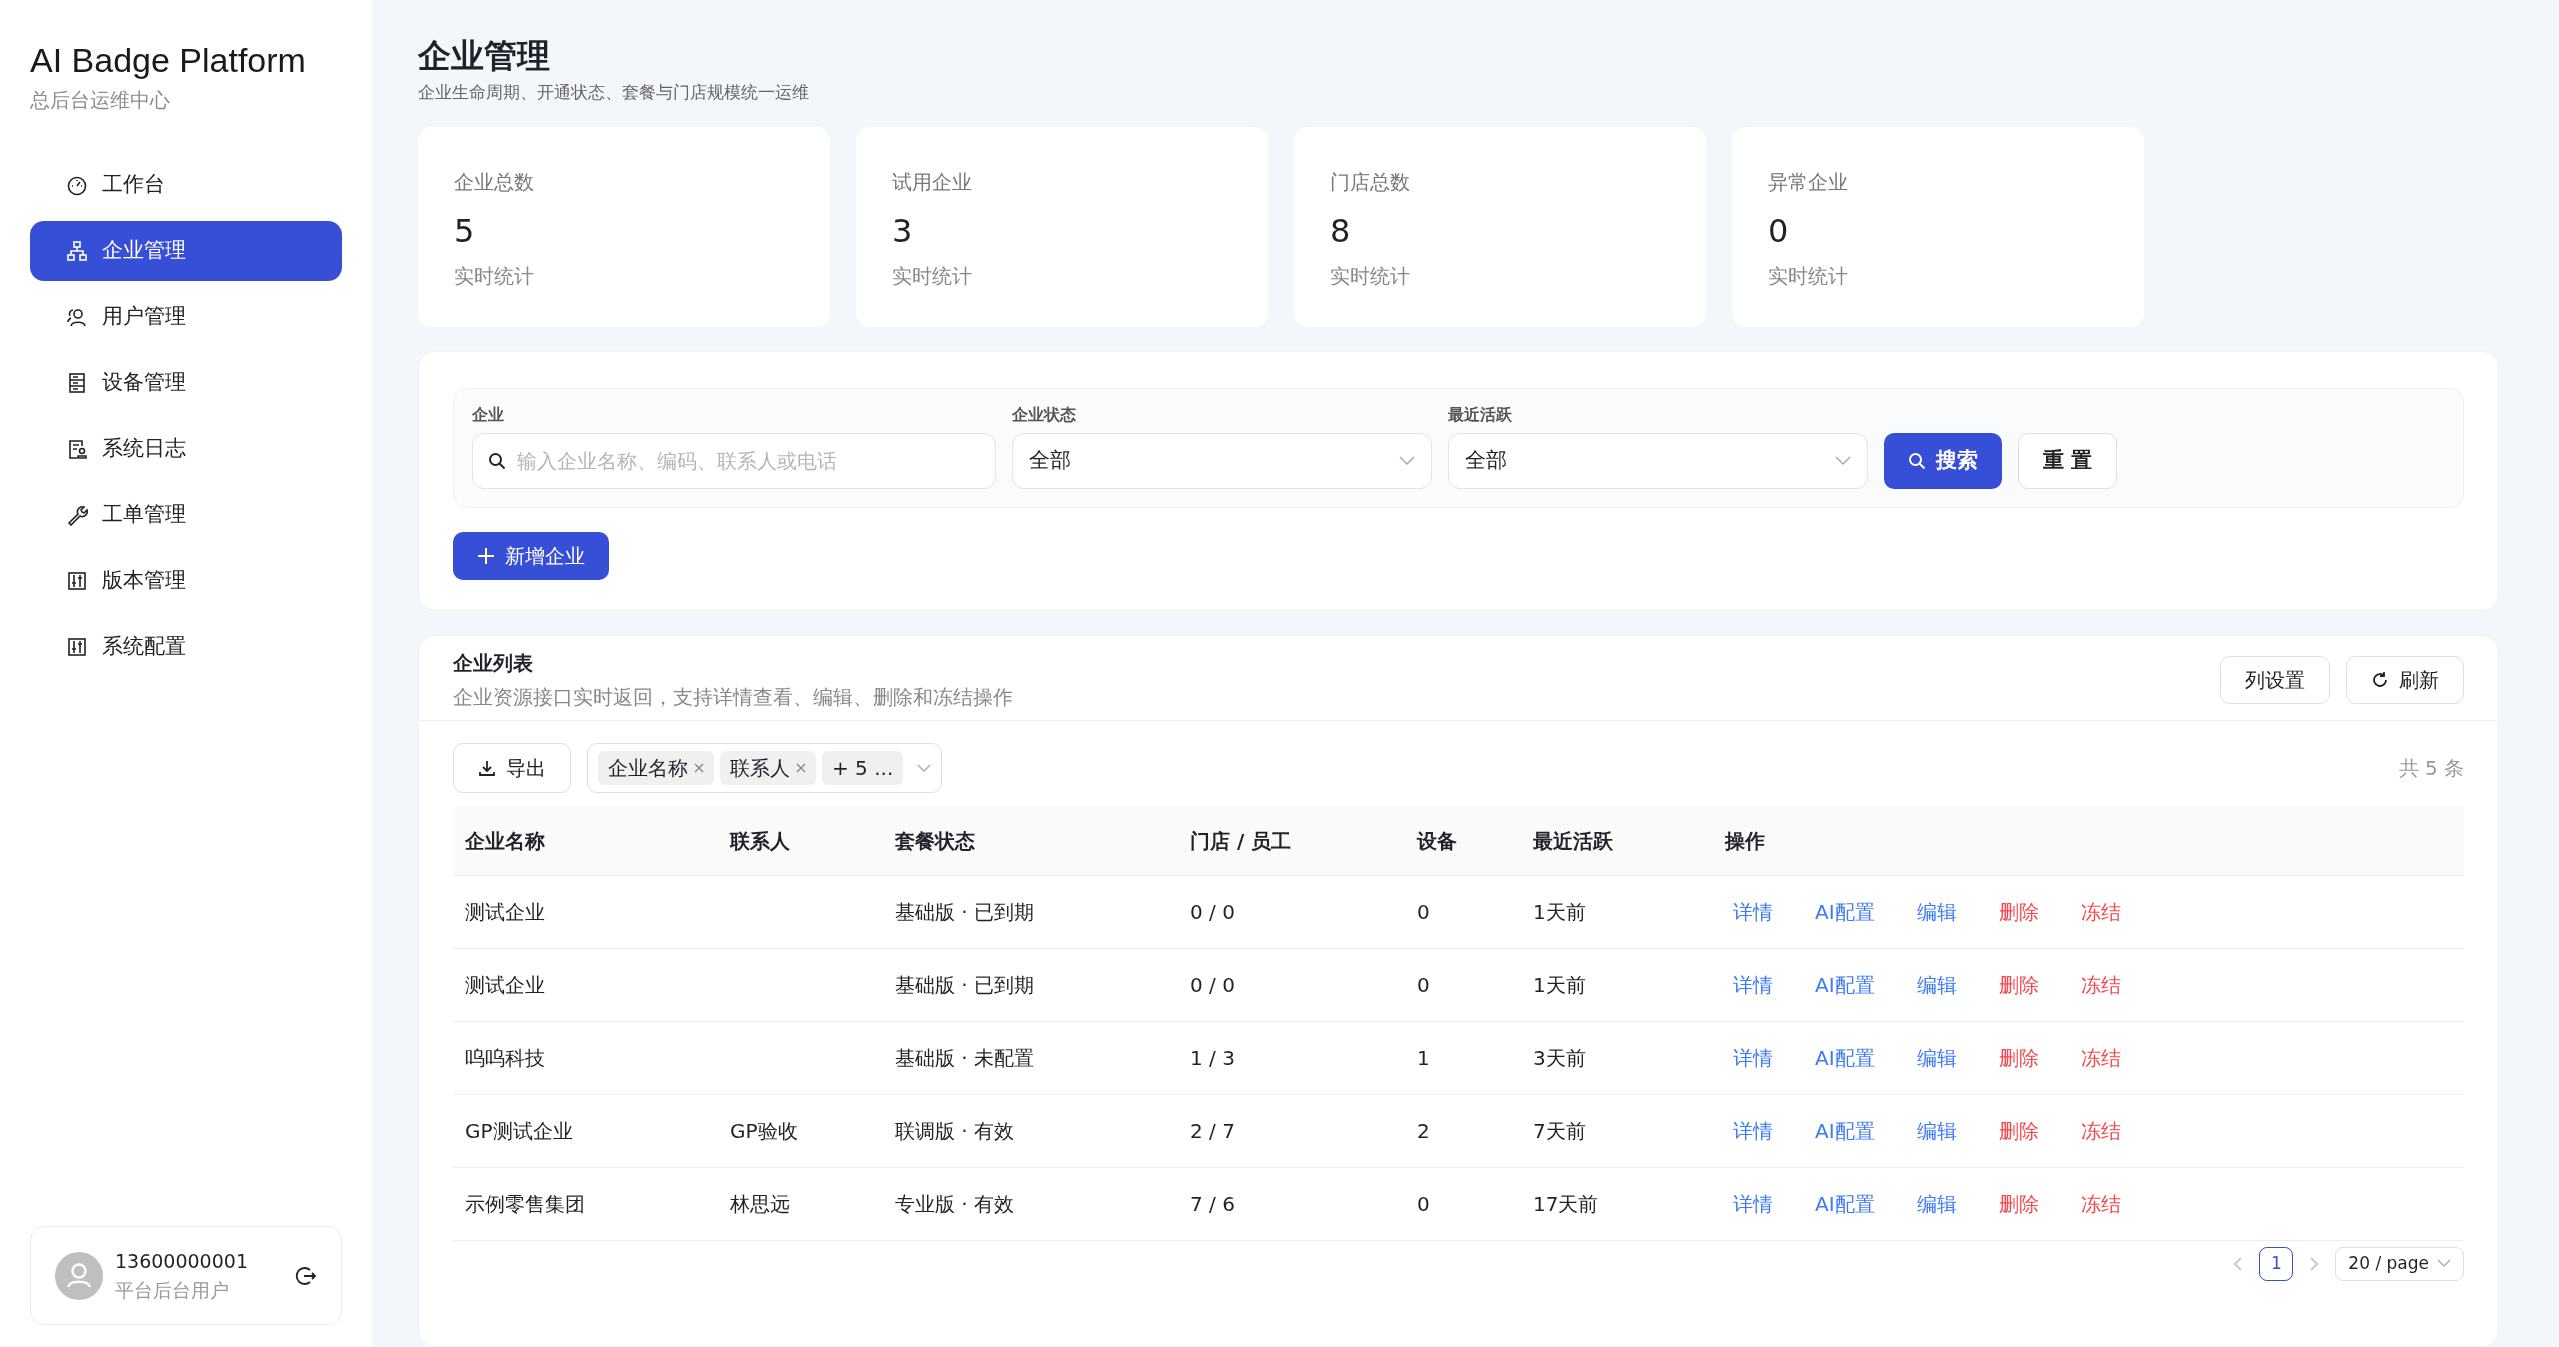 The height and width of the screenshot is (1347, 2559). I want to click on sidebar-item: 企业管理, so click(186, 250).